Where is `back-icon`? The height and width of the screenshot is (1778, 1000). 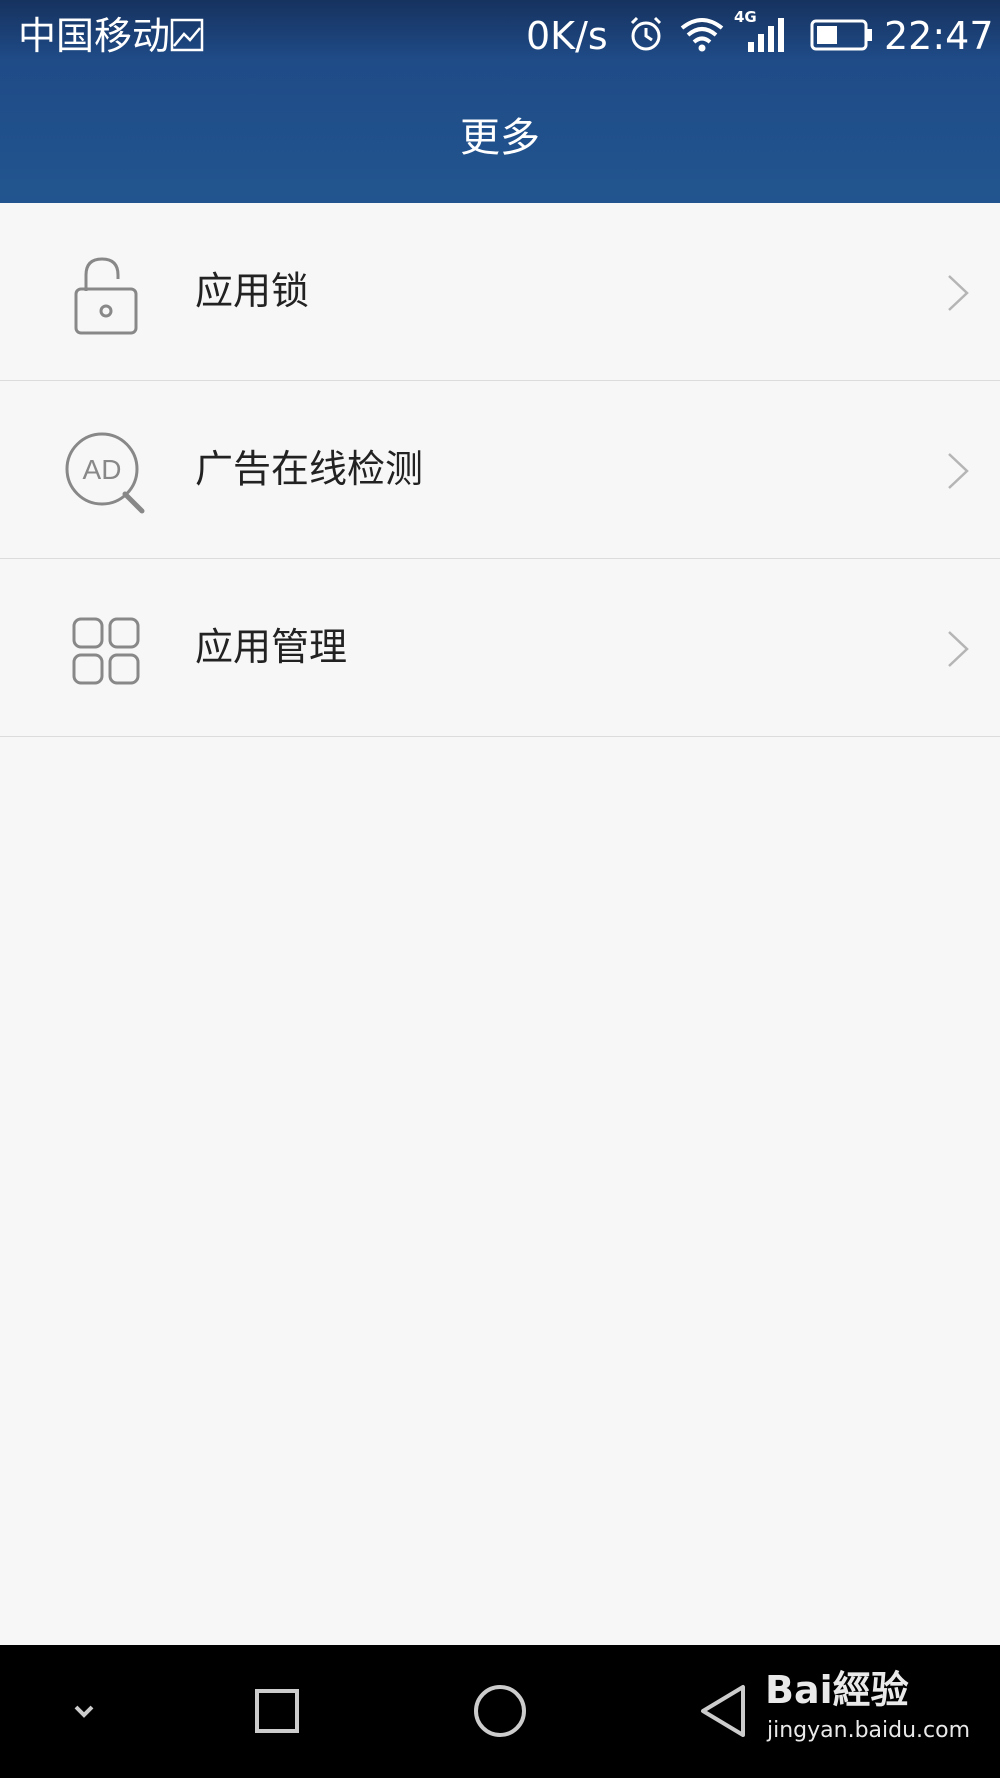 back-icon is located at coordinates (723, 1711).